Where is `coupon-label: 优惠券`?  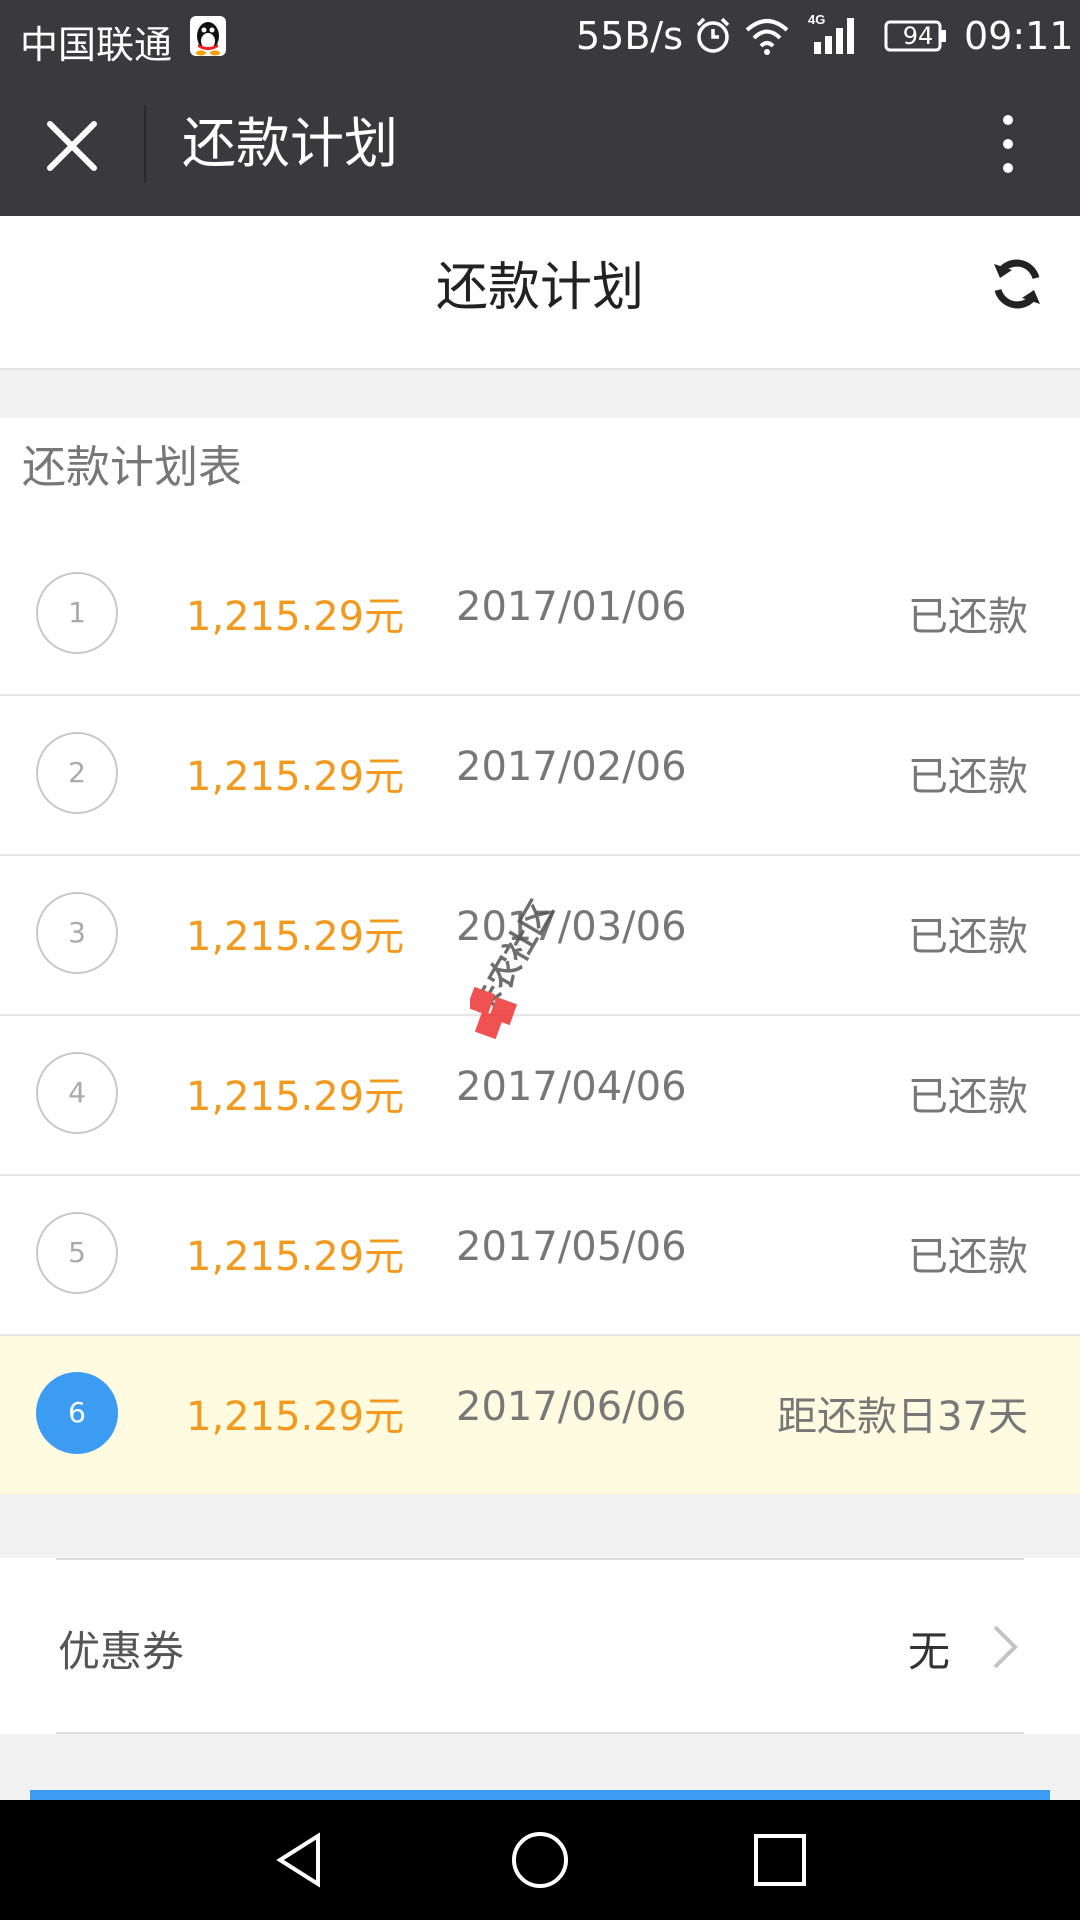
coupon-label: 优惠券 is located at coordinates (121, 1651).